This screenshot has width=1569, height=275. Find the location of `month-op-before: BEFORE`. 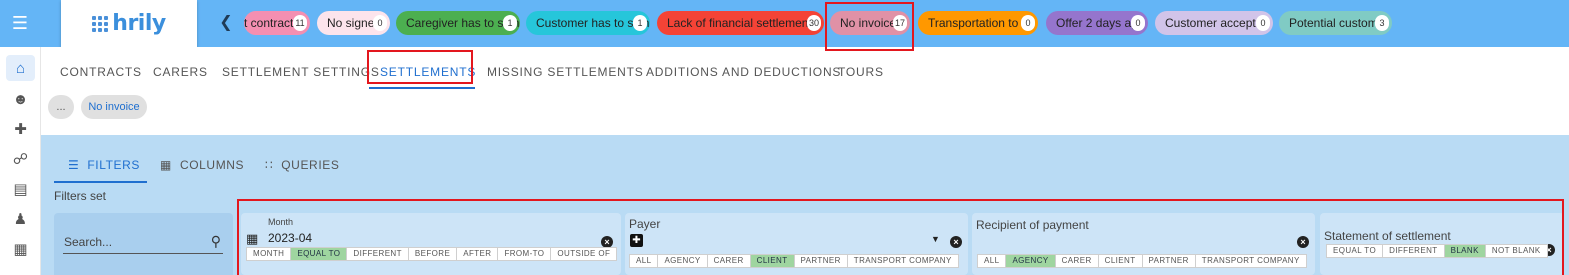

month-op-before: BEFORE is located at coordinates (433, 254).